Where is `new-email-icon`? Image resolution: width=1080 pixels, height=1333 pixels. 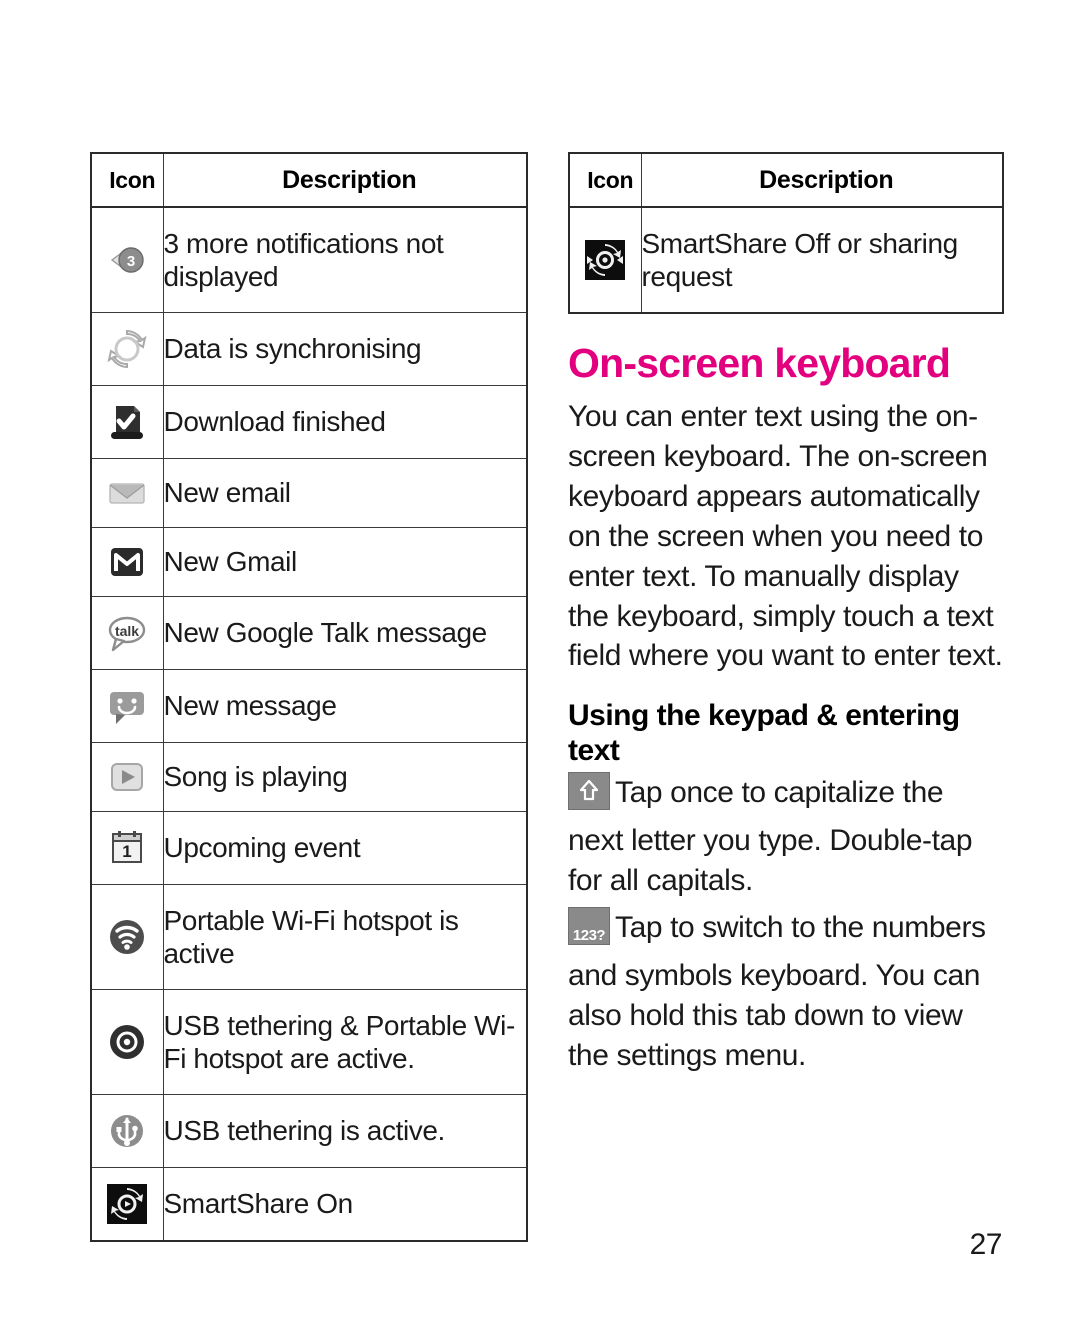
new-email-icon is located at coordinates (127, 493).